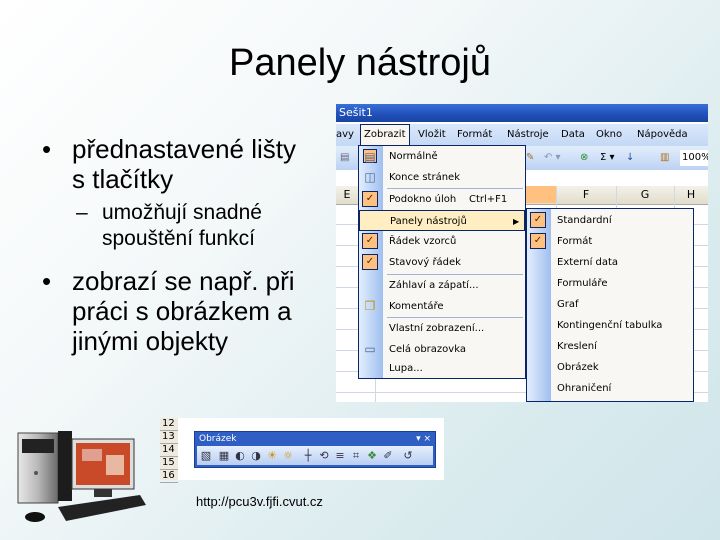  I want to click on menu-item-label: Stavový řádek, so click(425, 262).